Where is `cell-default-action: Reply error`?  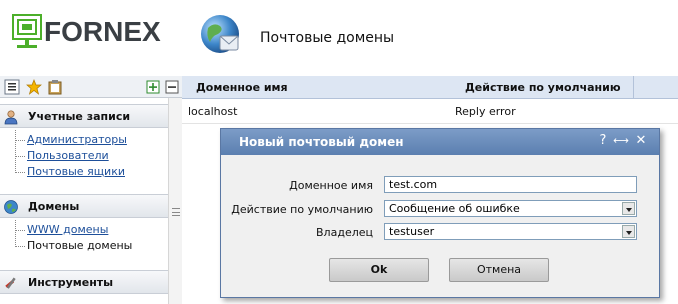
cell-default-action: Reply error is located at coordinates (485, 111).